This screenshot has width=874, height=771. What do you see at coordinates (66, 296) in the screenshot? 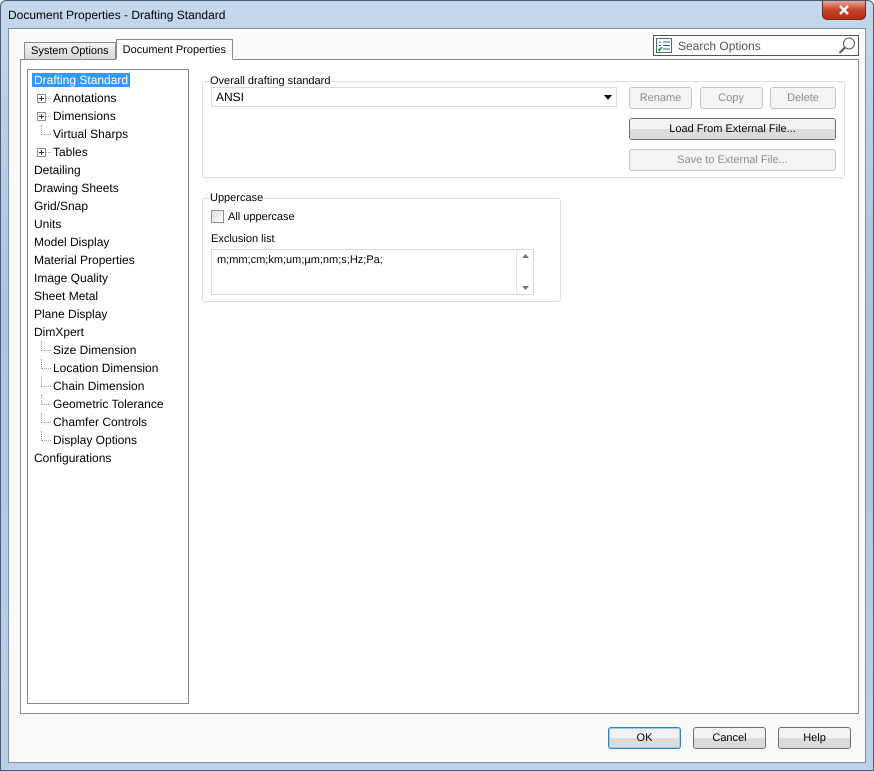
I see `tree-item: Sheet Metal` at bounding box center [66, 296].